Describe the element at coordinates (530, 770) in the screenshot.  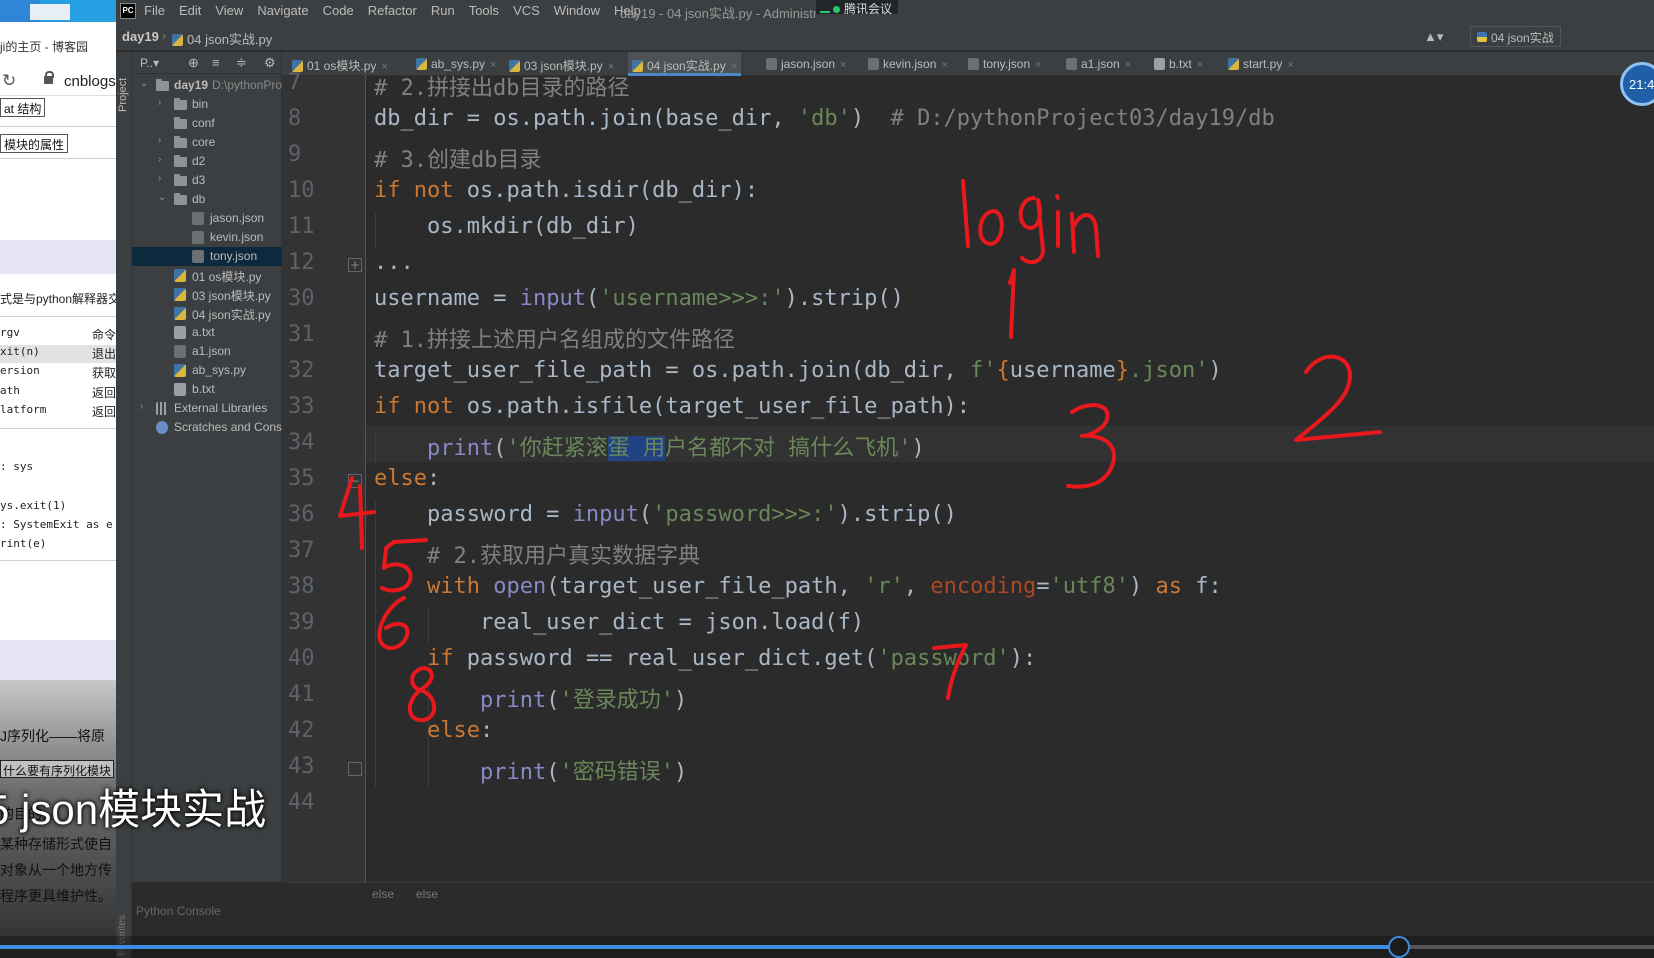
I see `code-line: print('密码错误')` at that location.